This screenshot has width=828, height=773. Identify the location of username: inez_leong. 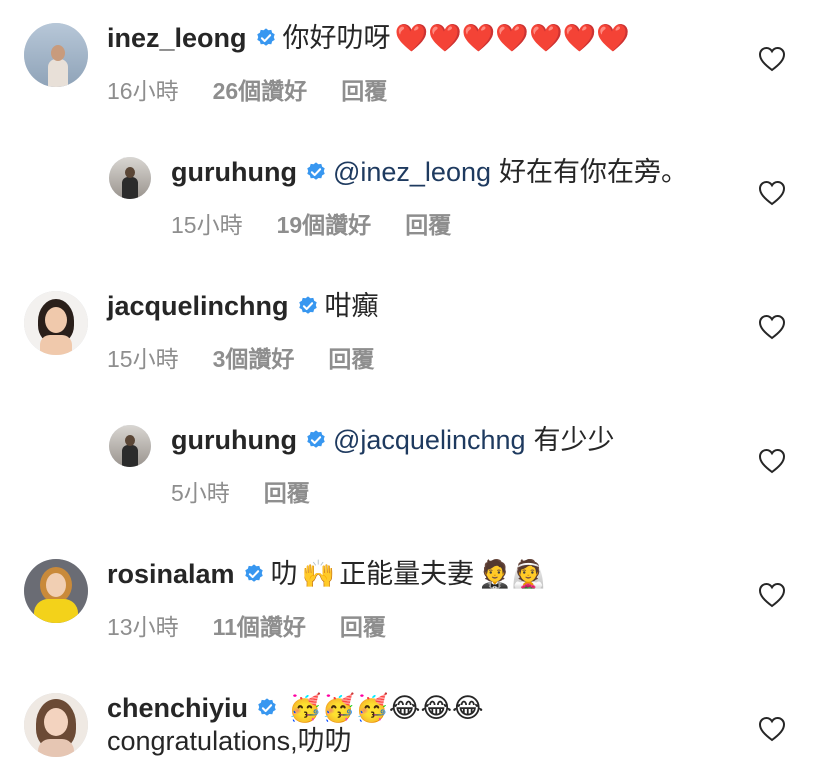
(177, 38).